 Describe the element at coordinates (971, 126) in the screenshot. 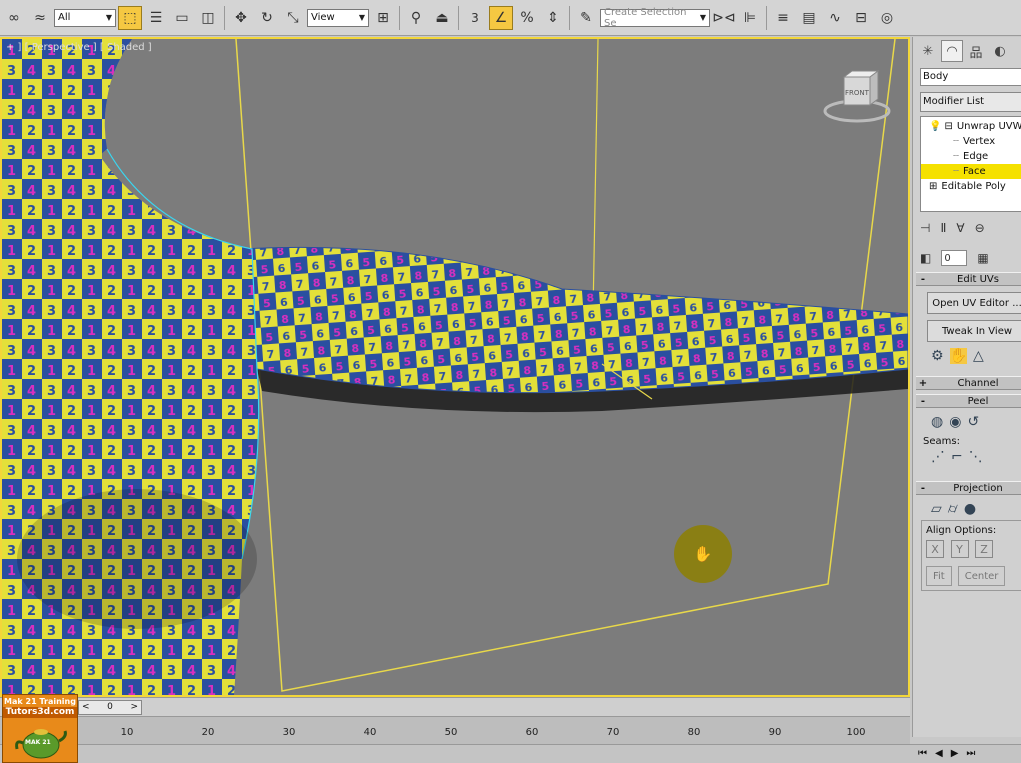

I see `stack-item-unwrap-uvw: 💡 ⊟ Unwrap UVW` at that location.